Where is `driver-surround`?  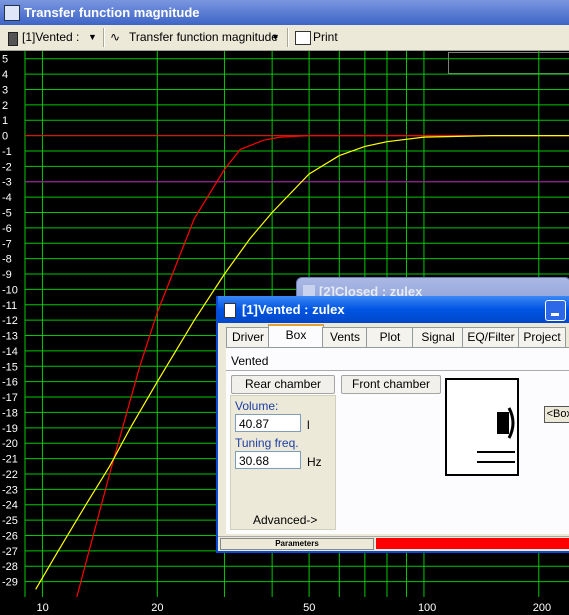
driver-surround is located at coordinates (511, 423).